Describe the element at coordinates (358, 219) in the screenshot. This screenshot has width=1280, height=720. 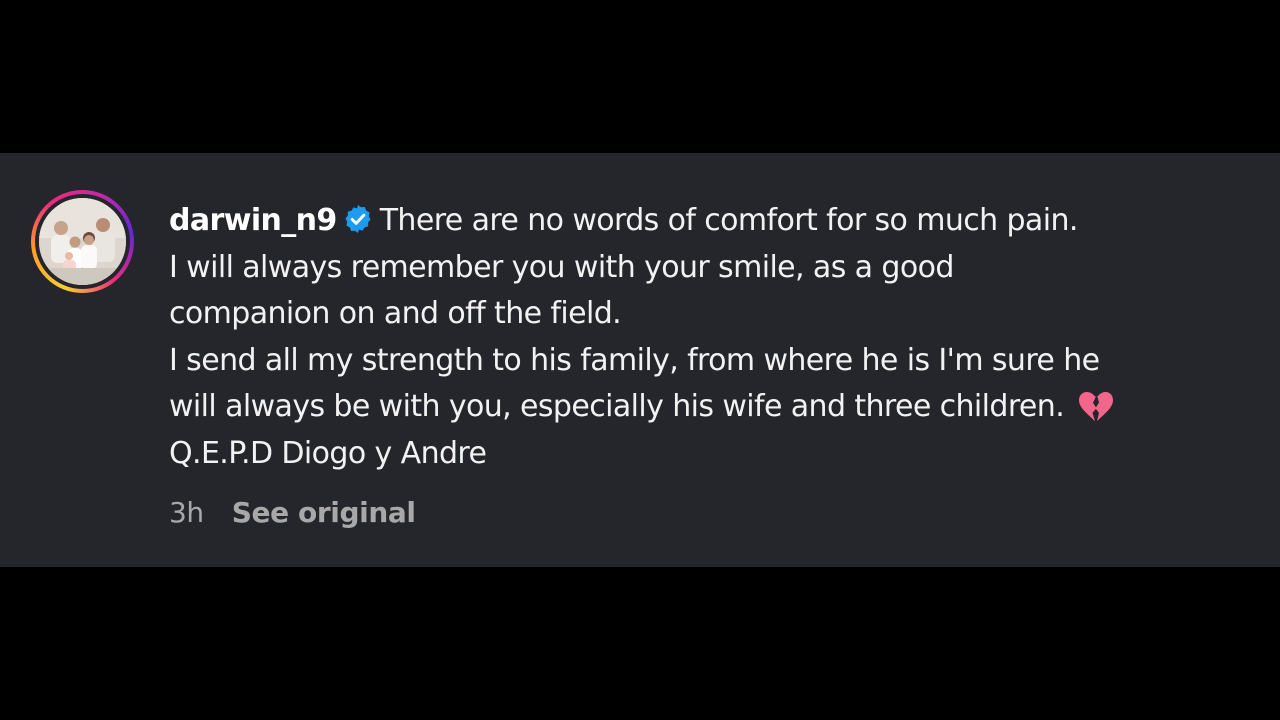
I see `verified-badge-icon` at that location.